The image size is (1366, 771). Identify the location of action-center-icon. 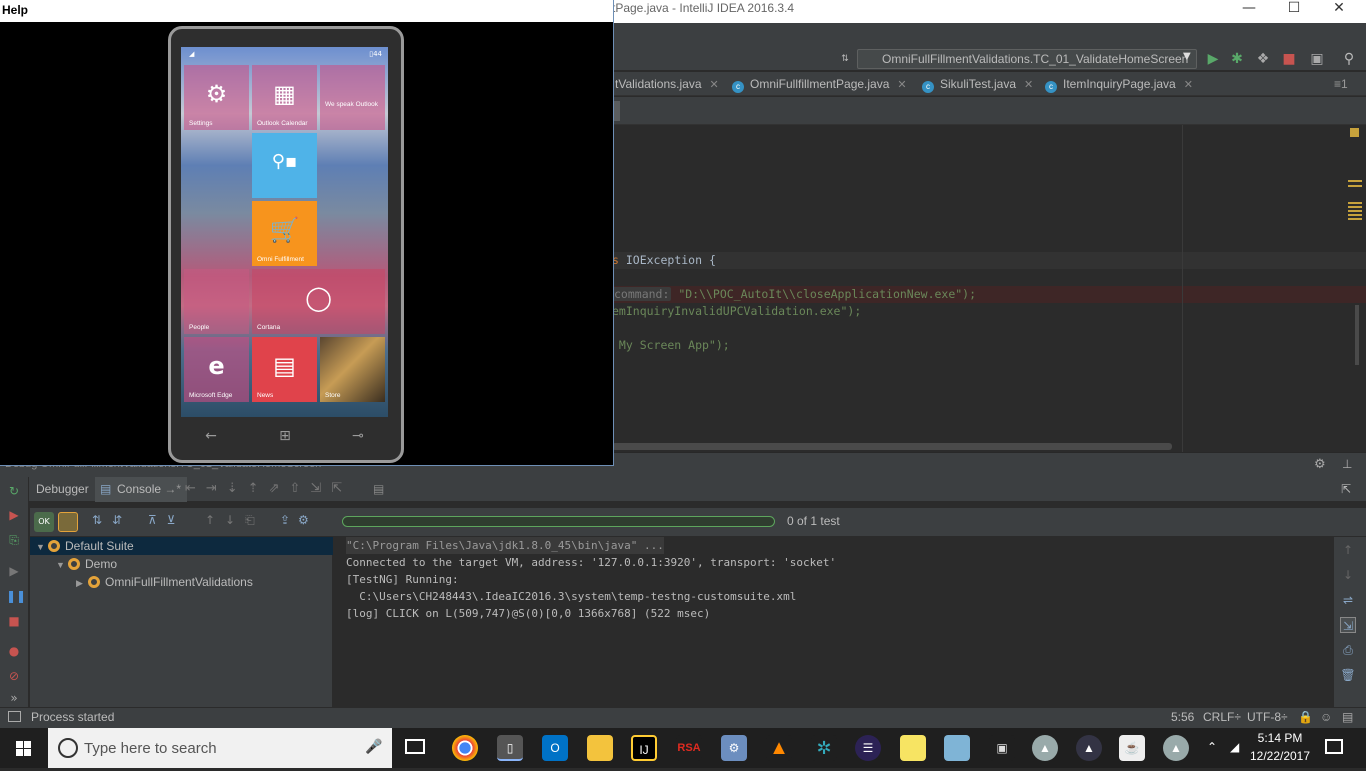
(1334, 746).